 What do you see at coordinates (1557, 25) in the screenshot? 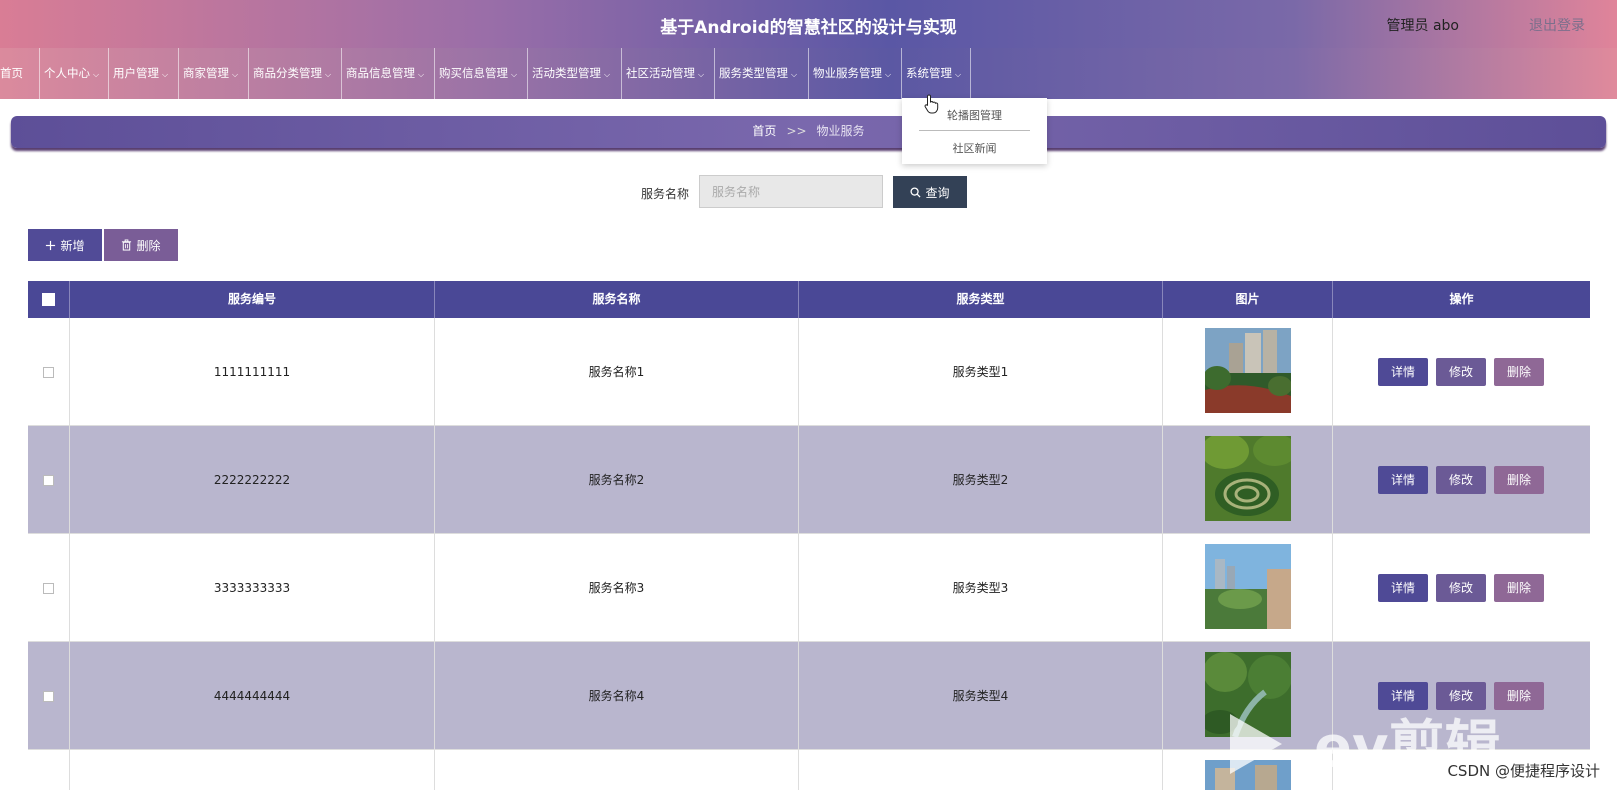
I see `logout-link: 退出登录` at bounding box center [1557, 25].